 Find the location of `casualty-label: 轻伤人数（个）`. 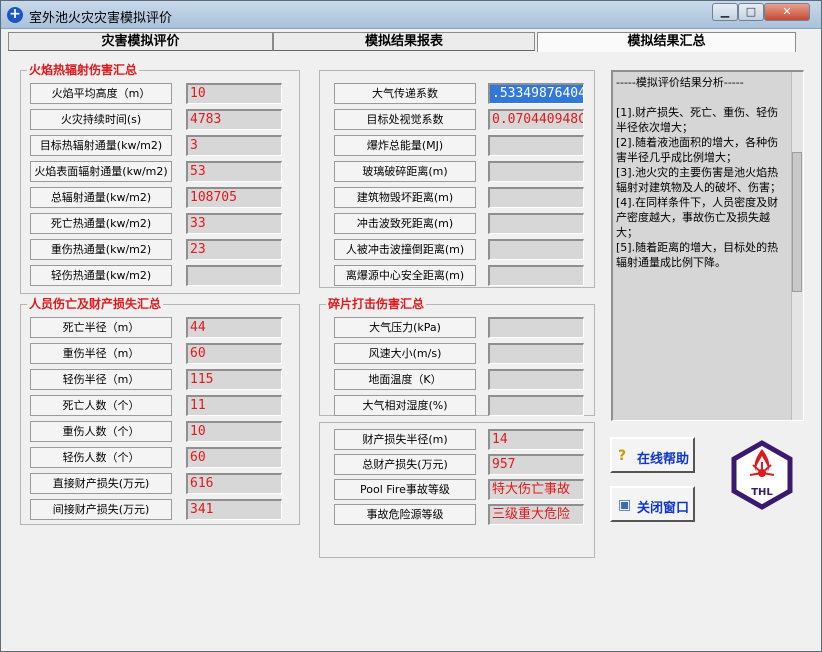

casualty-label: 轻伤人数（个） is located at coordinates (101, 457).